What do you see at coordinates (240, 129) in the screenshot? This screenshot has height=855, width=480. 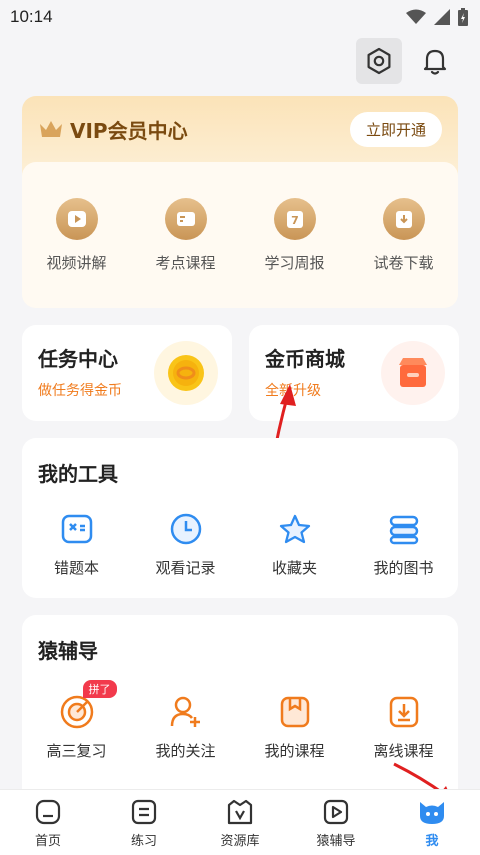 I see `vip-header: VIP会员中心 立即开通` at bounding box center [240, 129].